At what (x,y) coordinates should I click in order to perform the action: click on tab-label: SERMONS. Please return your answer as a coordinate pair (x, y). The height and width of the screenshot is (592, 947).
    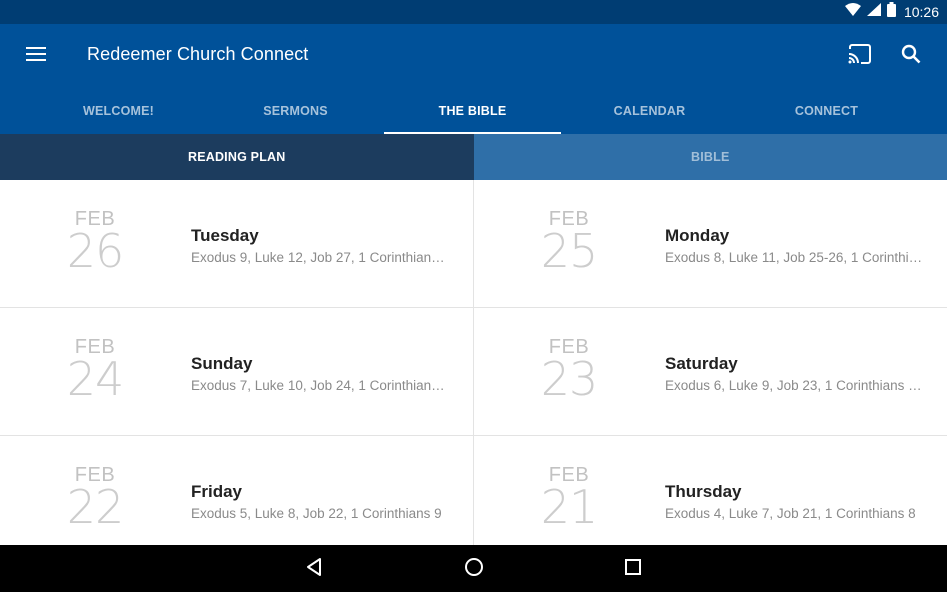
    Looking at the image, I should click on (295, 111).